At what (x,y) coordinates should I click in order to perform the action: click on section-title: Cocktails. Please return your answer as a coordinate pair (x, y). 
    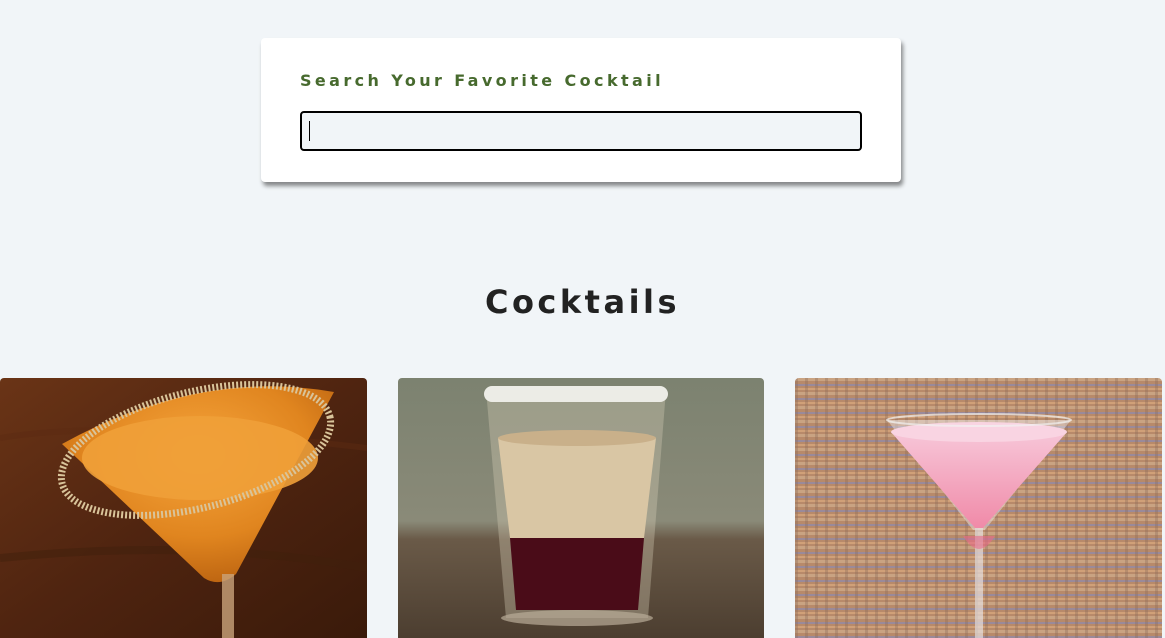
    Looking at the image, I should click on (582, 302).